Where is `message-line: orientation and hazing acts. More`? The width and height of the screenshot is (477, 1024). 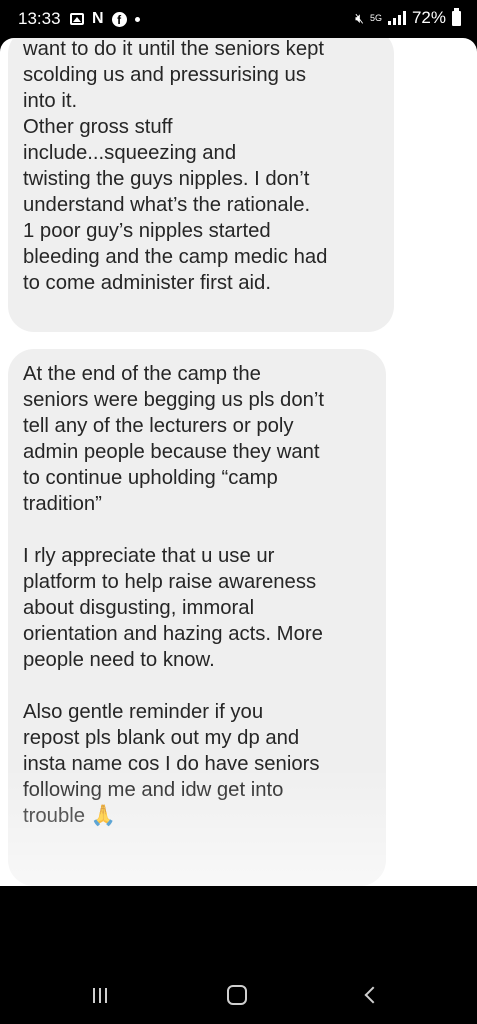
message-line: orientation and hazing acts. More is located at coordinates (173, 634).